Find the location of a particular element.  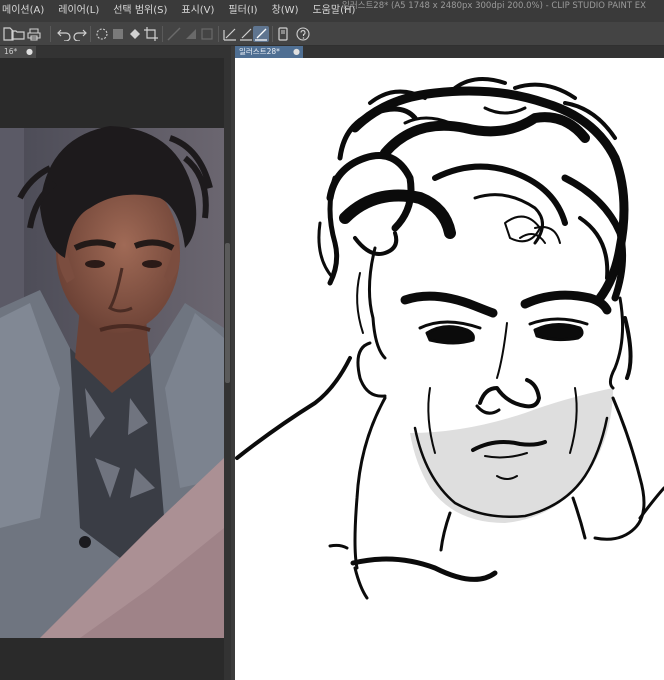

tab-label: 일러스트28* is located at coordinates (259, 51).